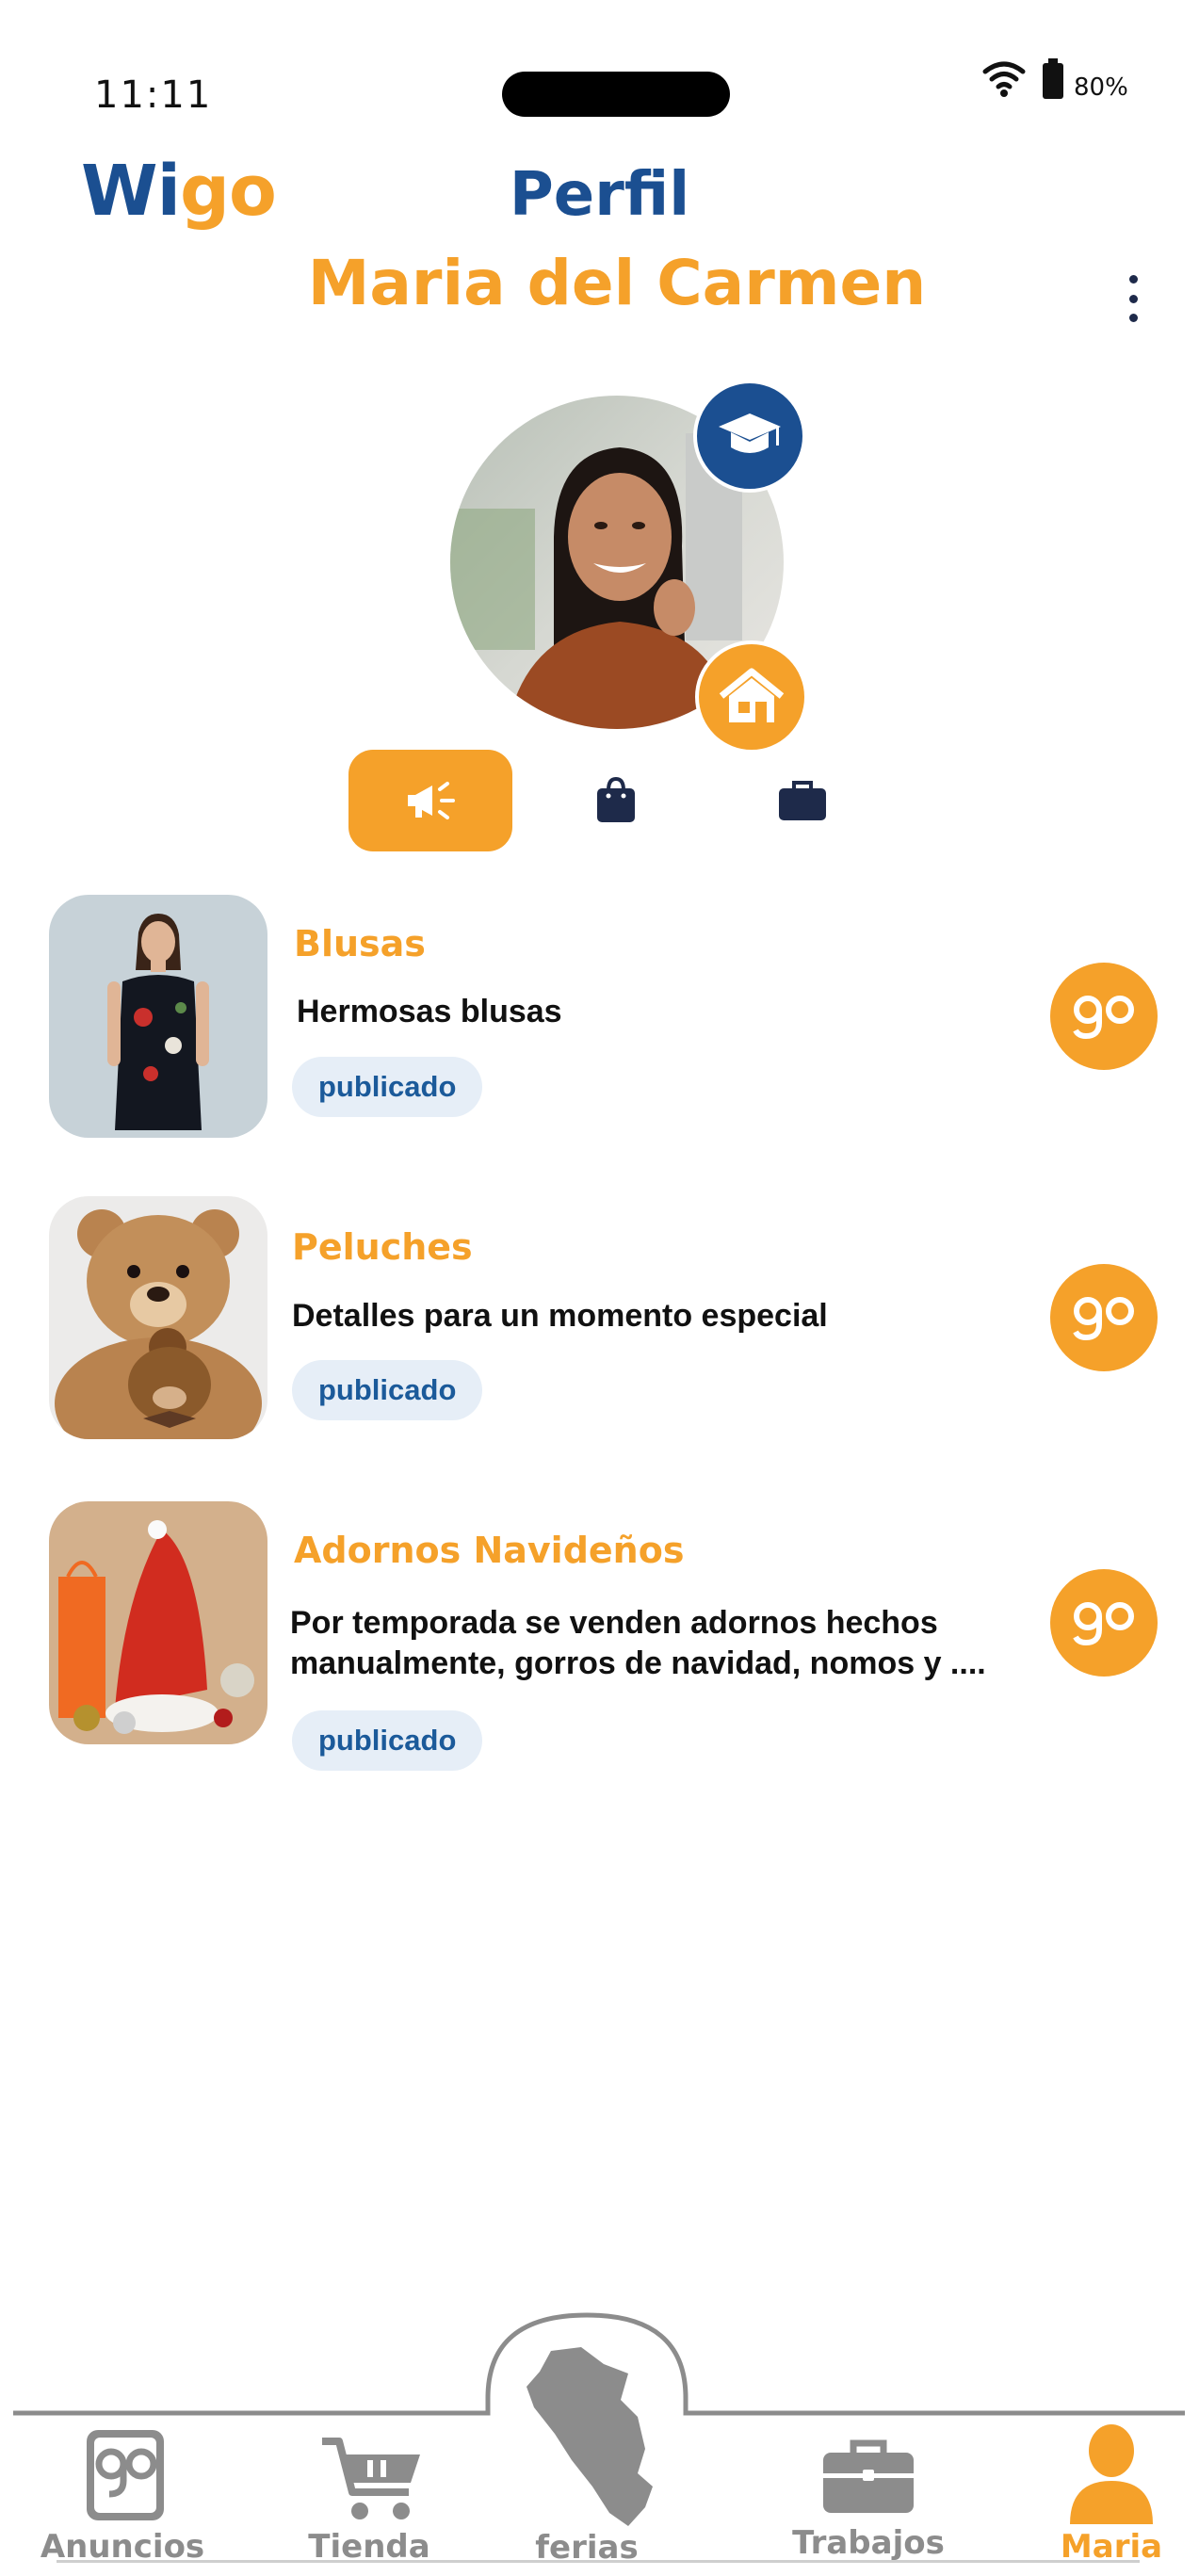 This screenshot has height=2576, width=1199. I want to click on listing-title: Peluches, so click(382, 1247).